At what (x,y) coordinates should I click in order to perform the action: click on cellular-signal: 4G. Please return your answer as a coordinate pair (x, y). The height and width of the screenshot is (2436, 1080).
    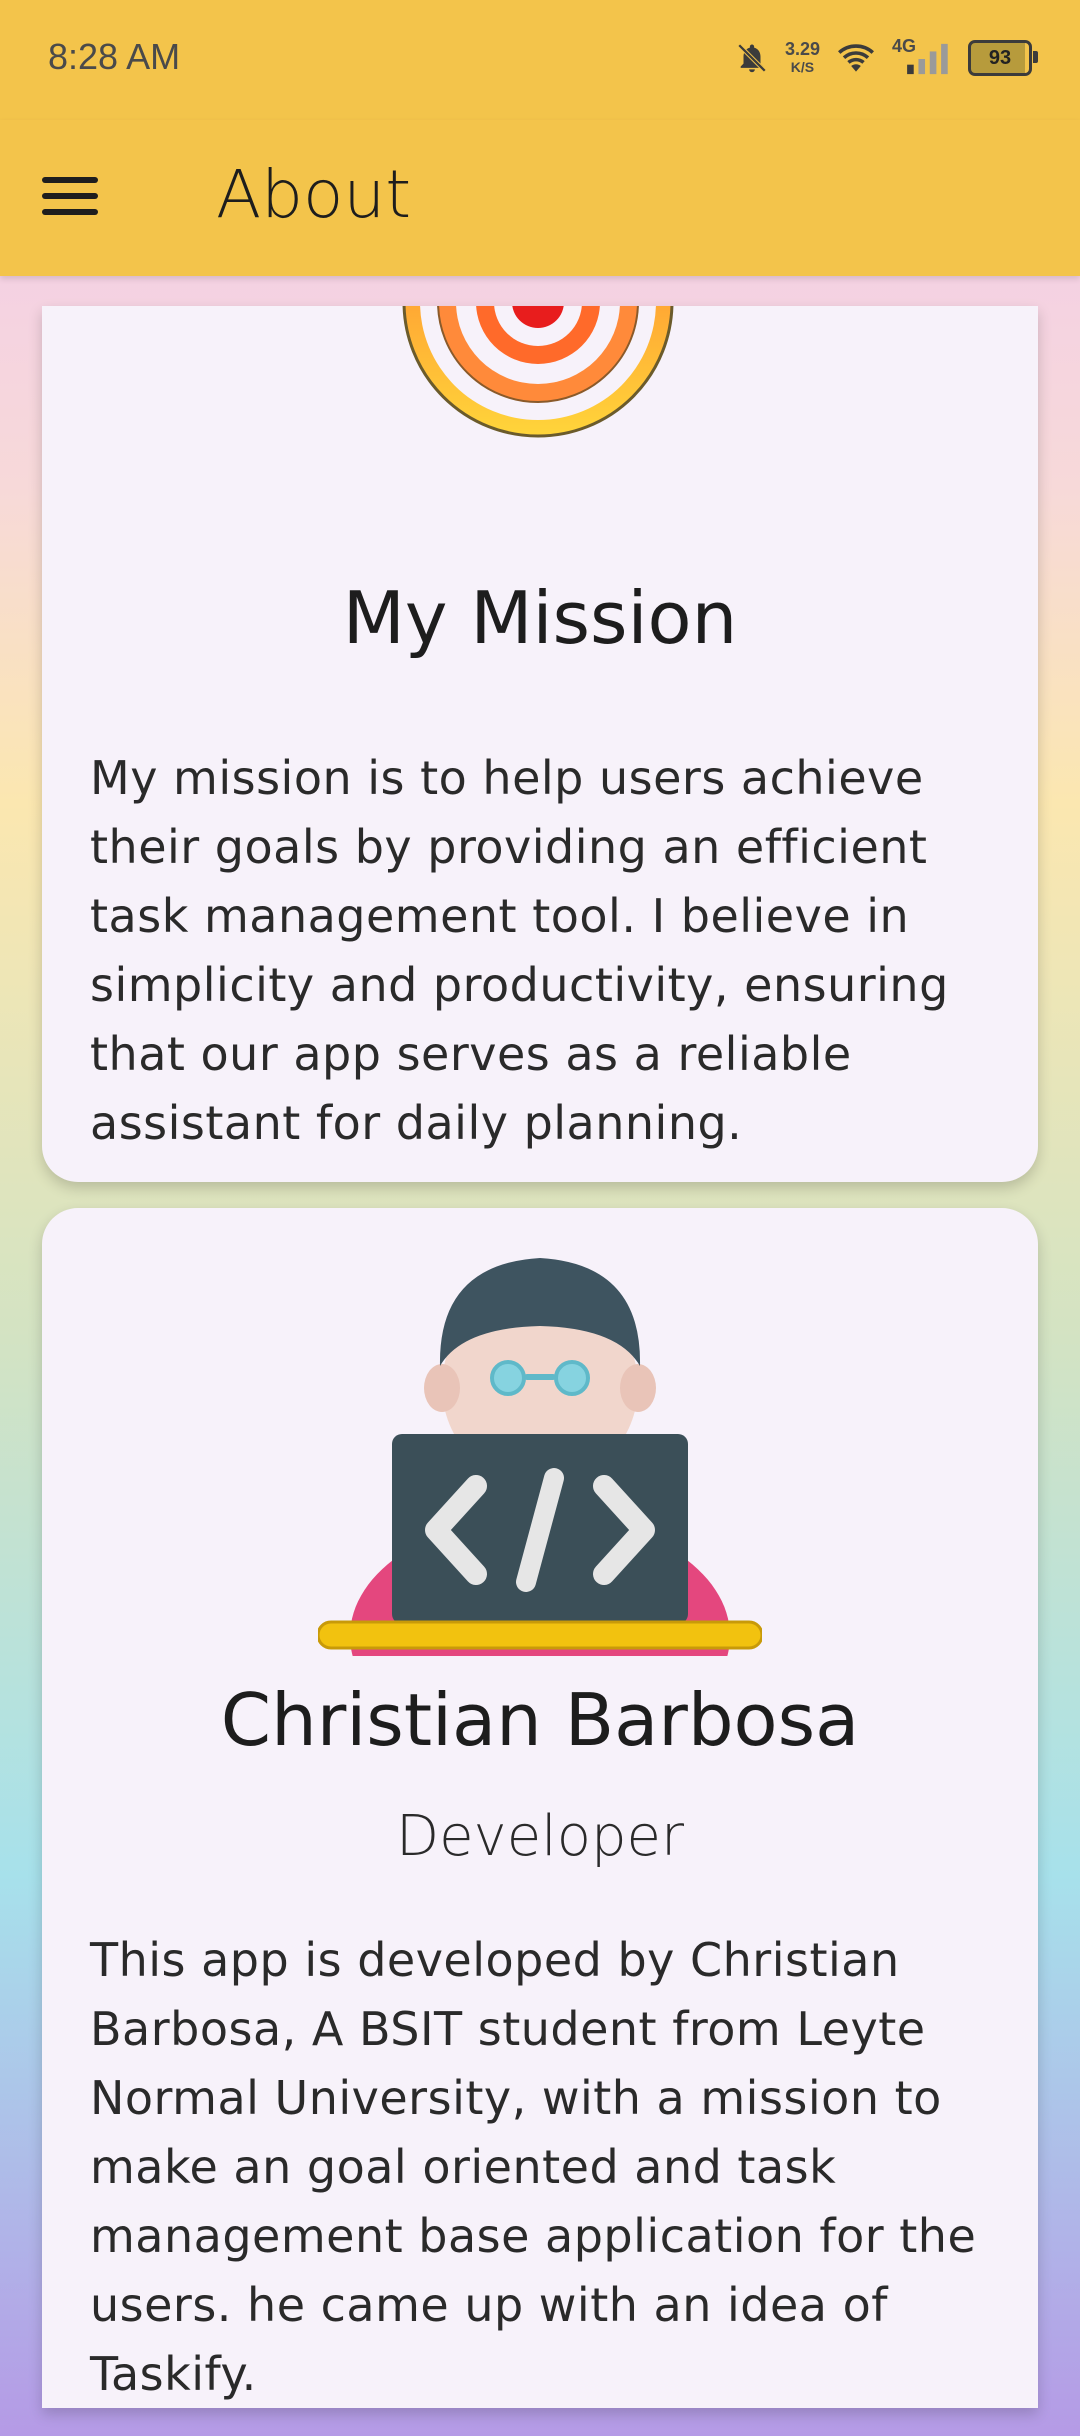
    Looking at the image, I should click on (922, 57).